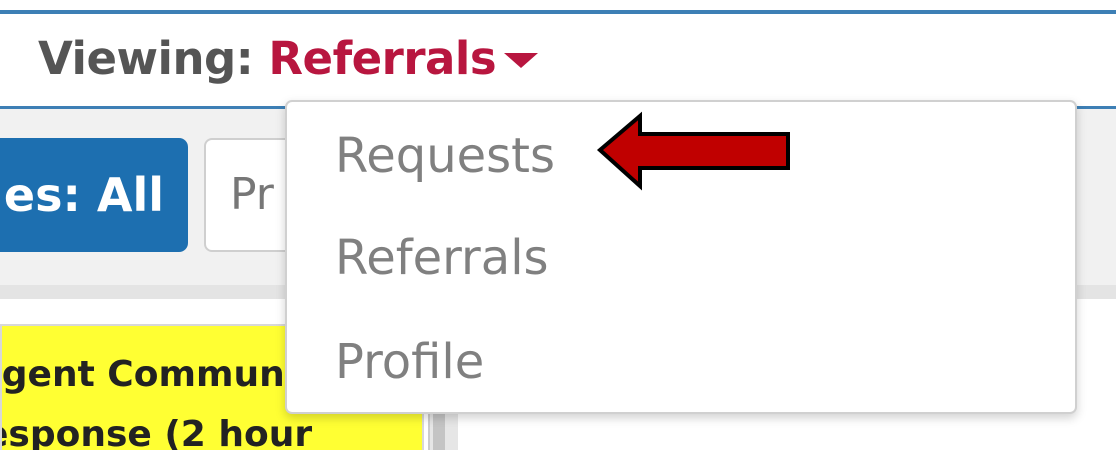 Image resolution: width=1116 pixels, height=450 pixels. I want to click on current-view-value: Referrals, so click(382, 58).